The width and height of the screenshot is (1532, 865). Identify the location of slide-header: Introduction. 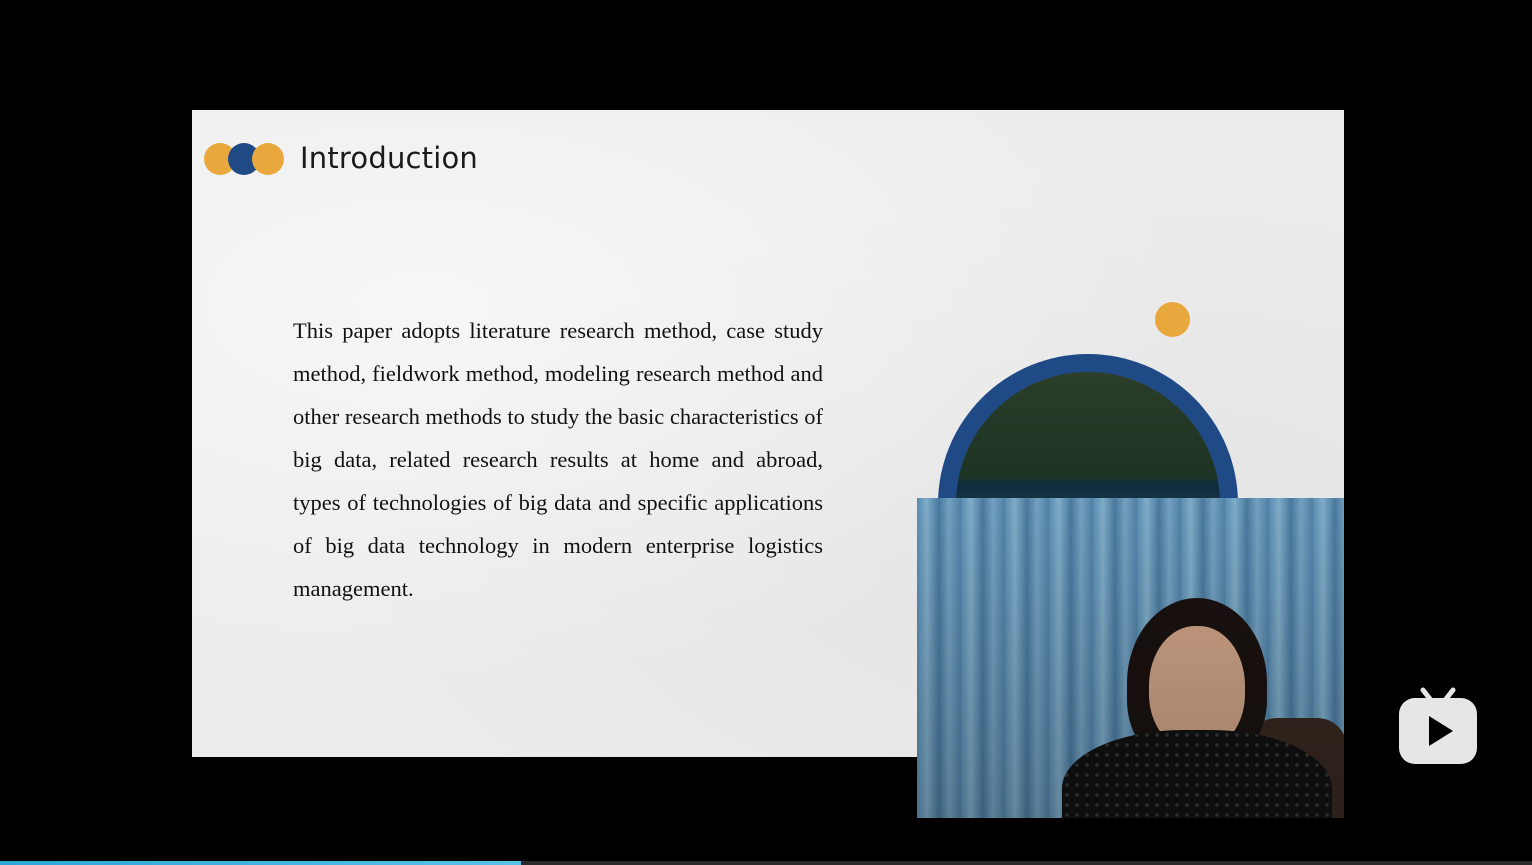
(340, 158).